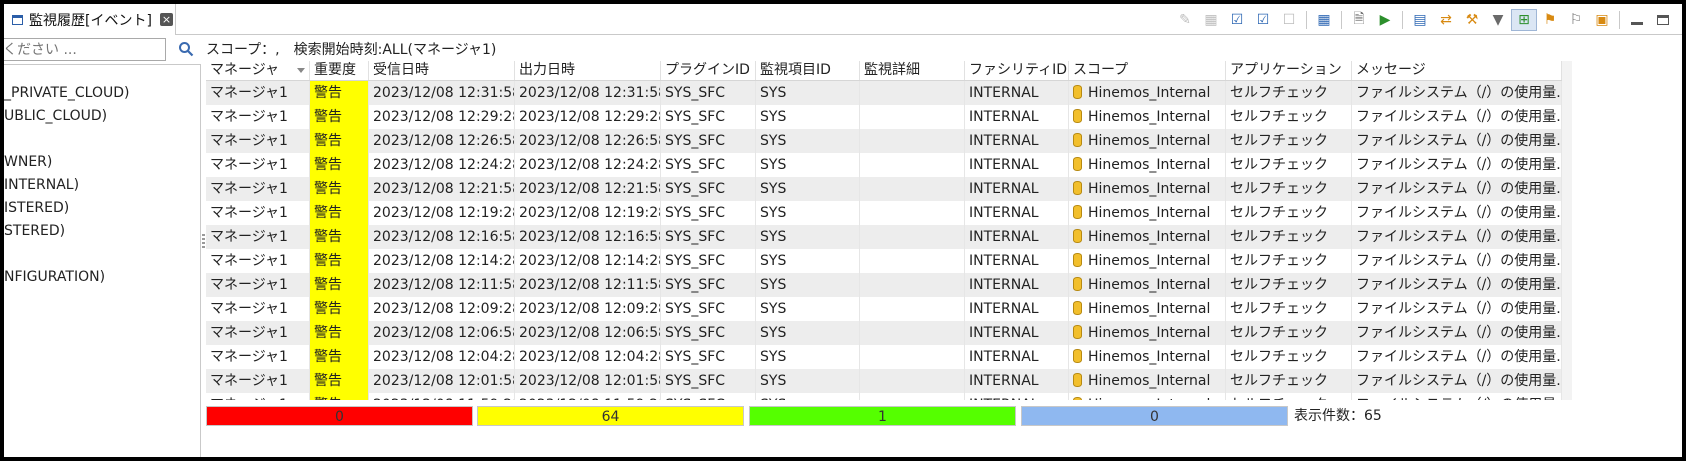 The height and width of the screenshot is (461, 1686). What do you see at coordinates (1498, 20) in the screenshot?
I see `filter-icon: ▼` at bounding box center [1498, 20].